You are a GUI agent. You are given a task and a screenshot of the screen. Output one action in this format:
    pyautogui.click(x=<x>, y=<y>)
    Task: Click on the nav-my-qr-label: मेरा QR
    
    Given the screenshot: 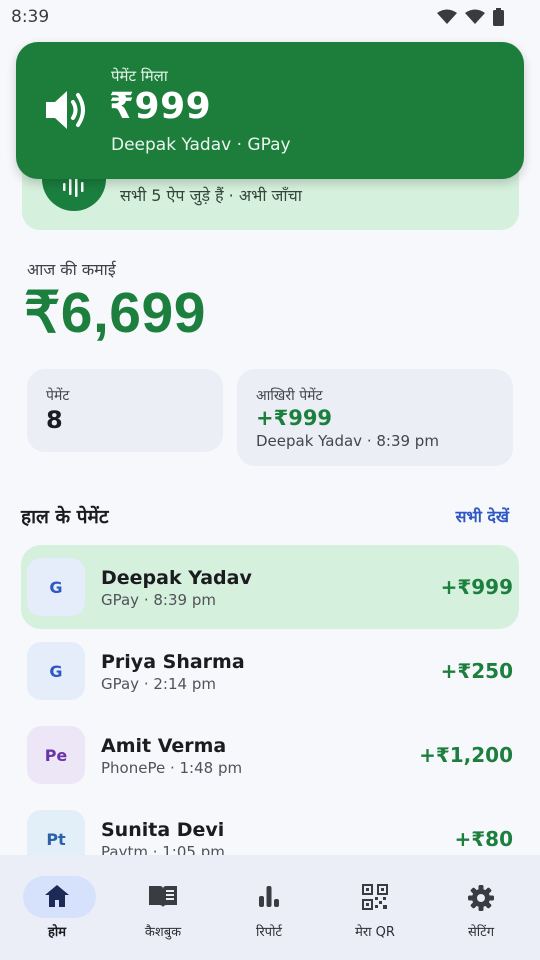 What is the action you would take?
    pyautogui.click(x=375, y=932)
    